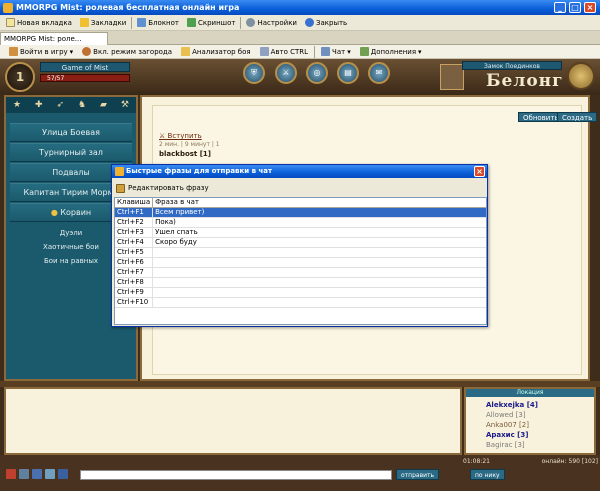  What do you see at coordinates (17, 105) in the screenshot?
I see `star-icon: ★` at bounding box center [17, 105].